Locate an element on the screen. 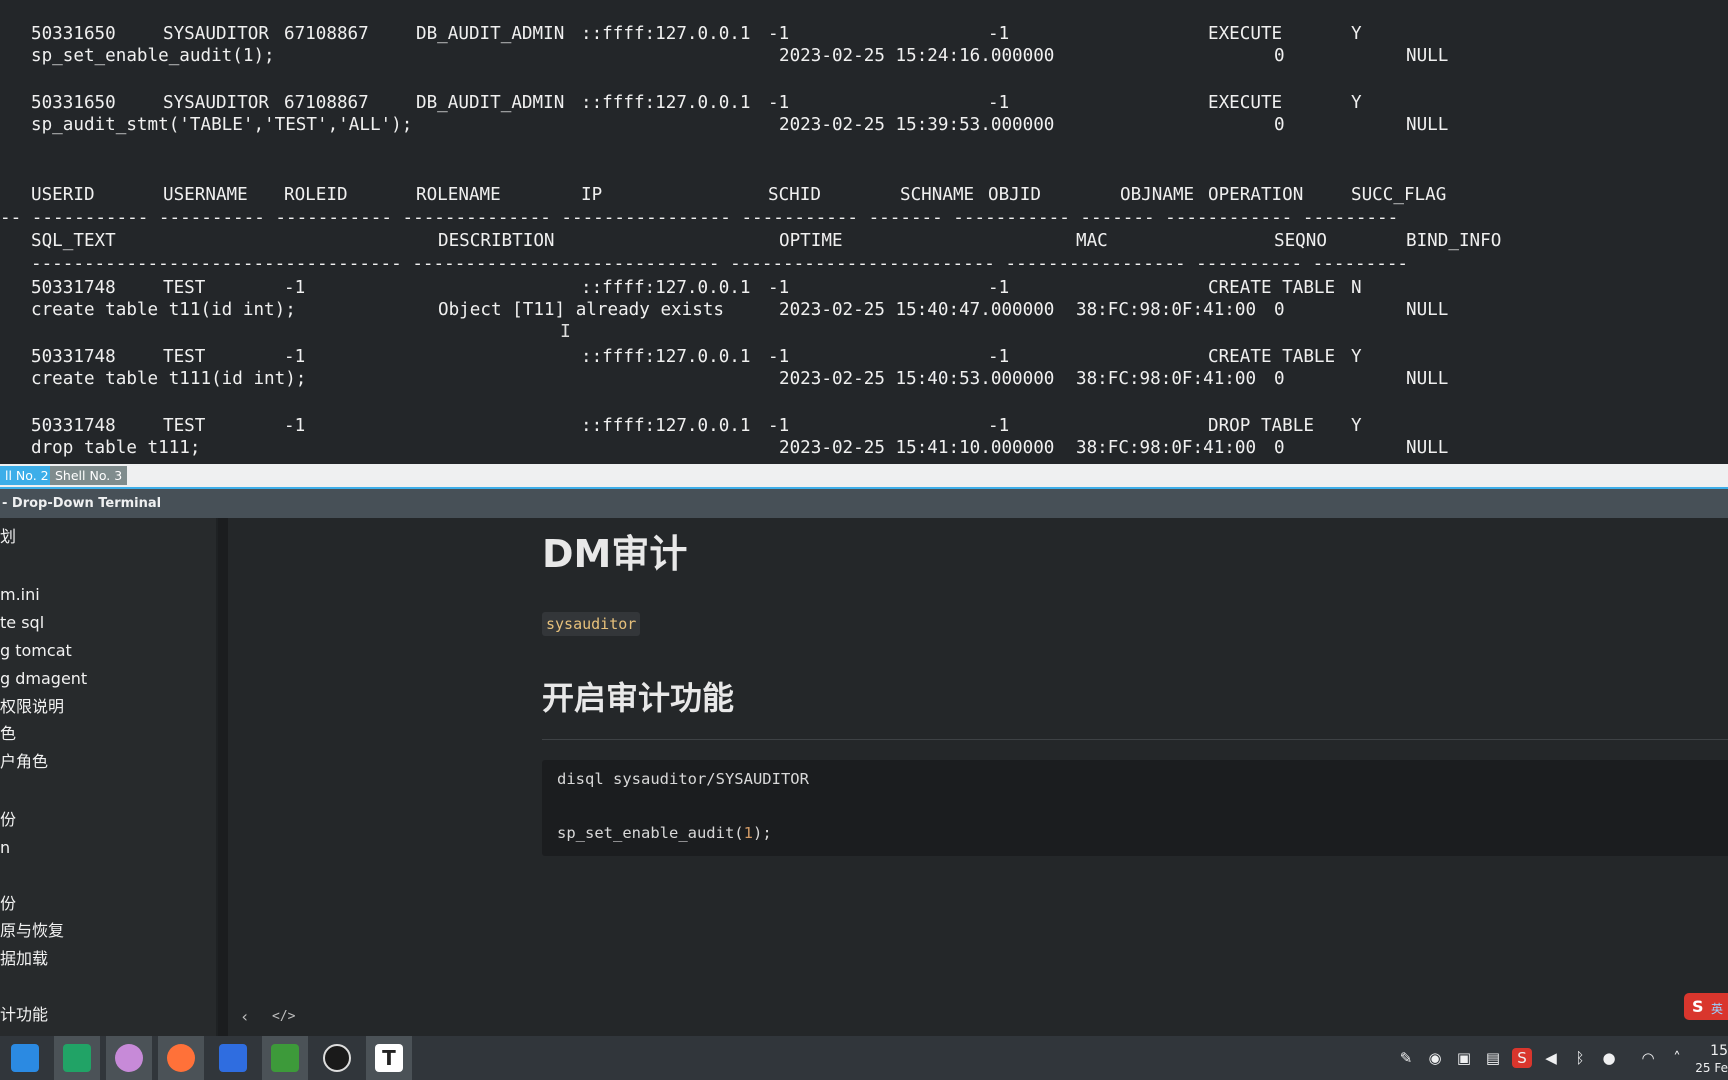 Image resolution: width=1728 pixels, height=1080 pixels. cell-optime: 2023-02-25 15:40:47.000000 is located at coordinates (917, 310).